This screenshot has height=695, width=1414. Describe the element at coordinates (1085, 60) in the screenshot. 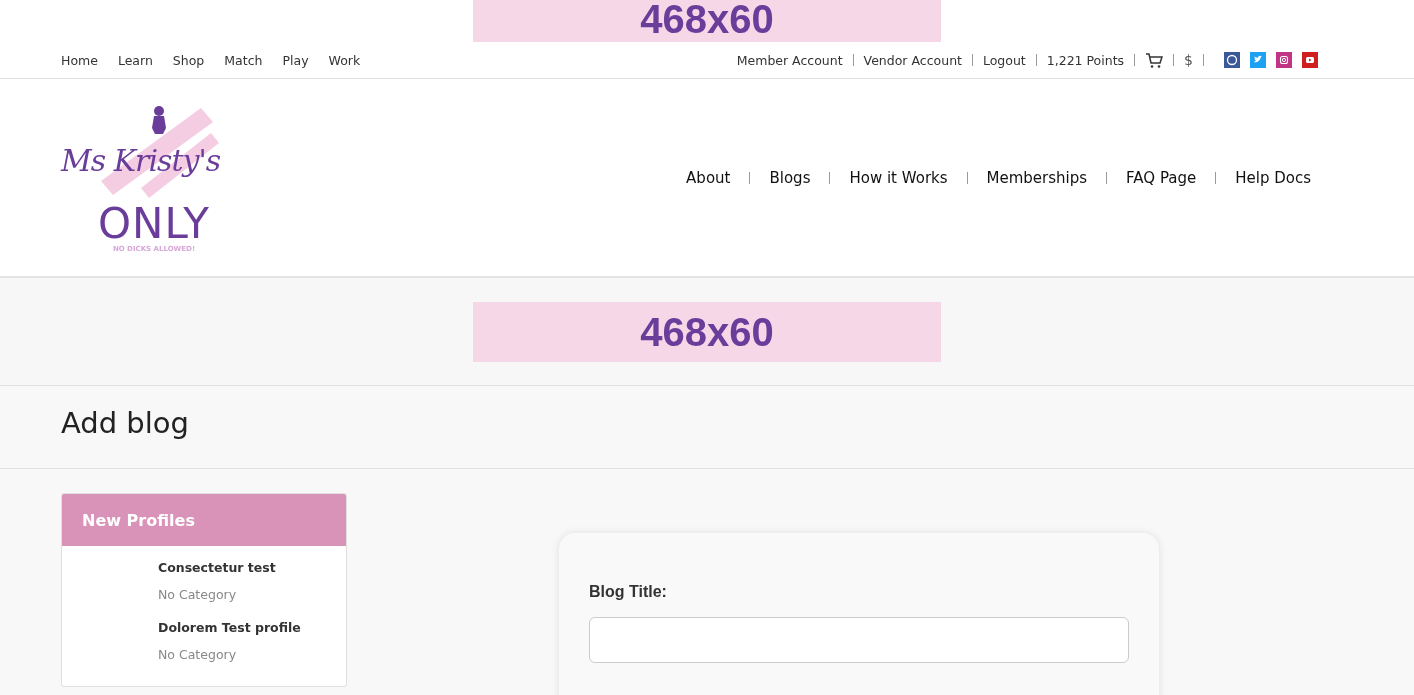

I see `account-link: 1,221 Points` at that location.